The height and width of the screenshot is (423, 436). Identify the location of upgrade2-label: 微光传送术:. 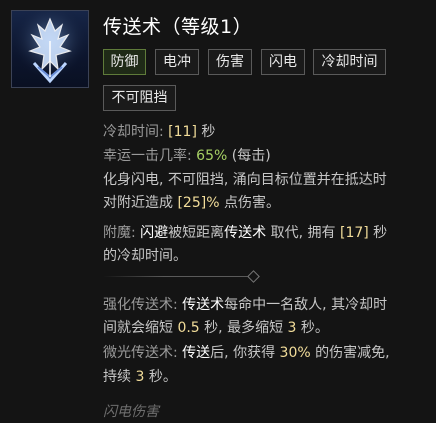
(143, 353).